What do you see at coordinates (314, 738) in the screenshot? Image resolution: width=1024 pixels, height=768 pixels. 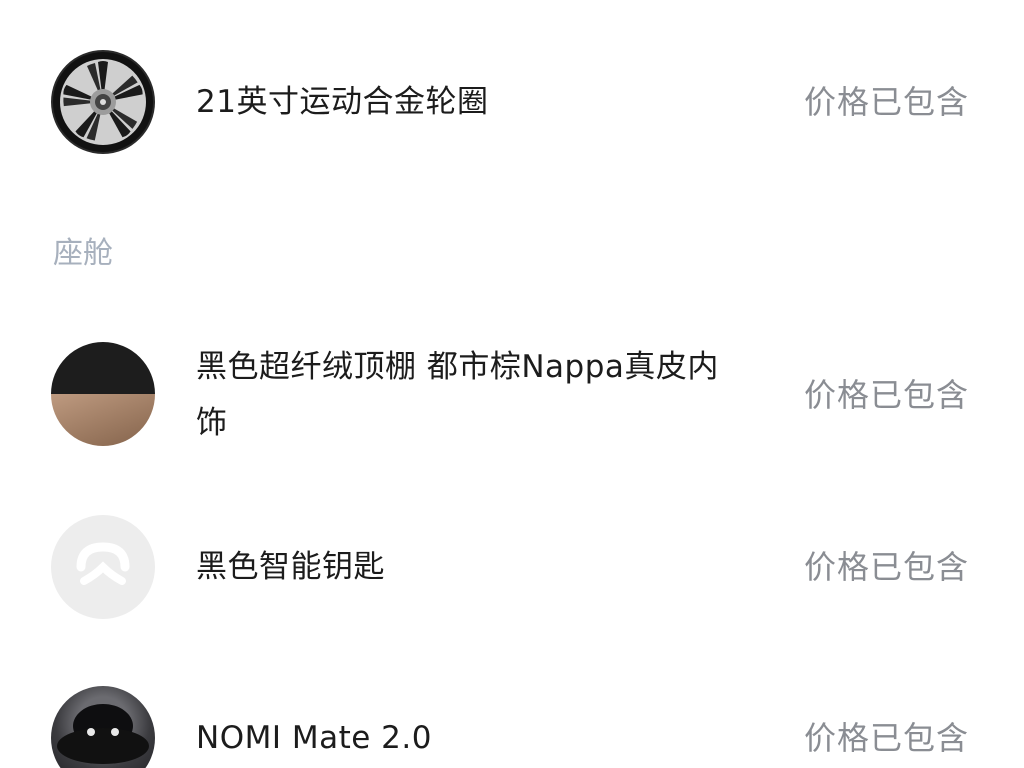 I see `item-name: NOMI Mate 2.0` at bounding box center [314, 738].